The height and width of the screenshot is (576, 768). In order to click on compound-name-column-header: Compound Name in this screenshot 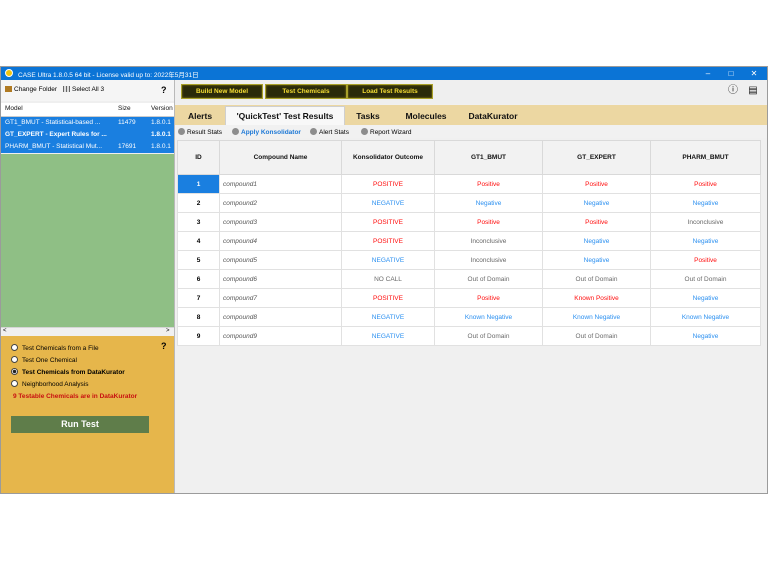, I will do `click(280, 157)`.